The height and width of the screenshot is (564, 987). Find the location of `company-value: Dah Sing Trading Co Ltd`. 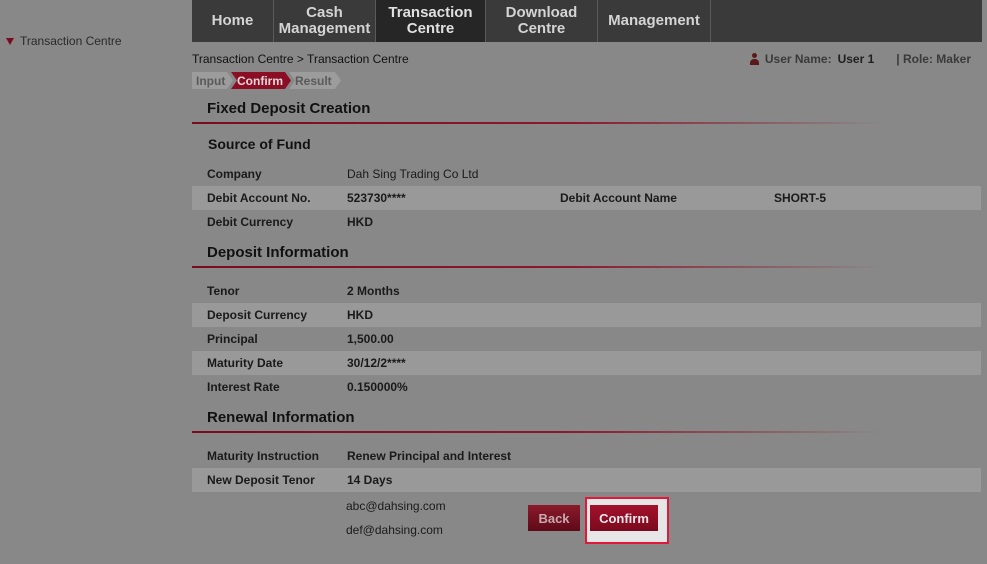

company-value: Dah Sing Trading Co Ltd is located at coordinates (413, 174).